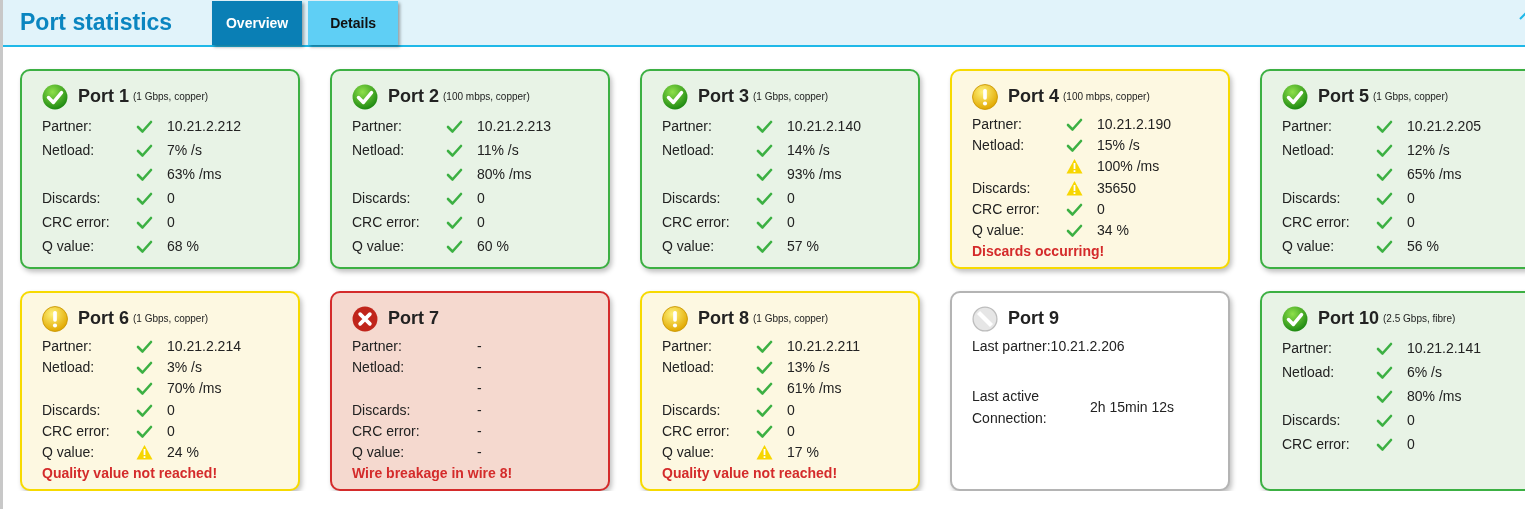 This screenshot has width=1525, height=509. Describe the element at coordinates (257, 23) in the screenshot. I see `tab: Overview` at that location.